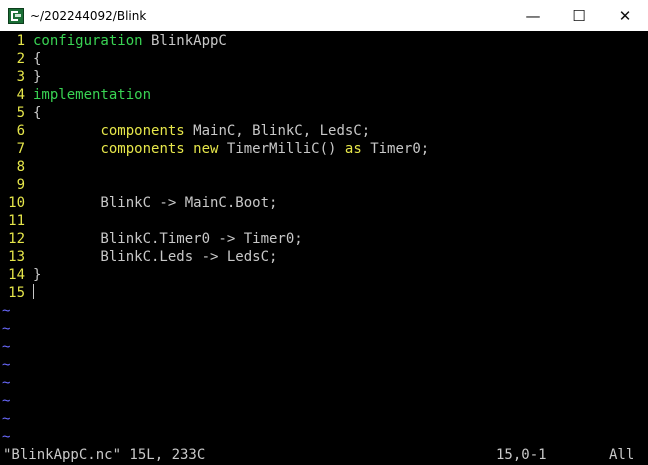 The width and height of the screenshot is (648, 465). What do you see at coordinates (206, 149) in the screenshot?
I see `code-keyword: new` at bounding box center [206, 149].